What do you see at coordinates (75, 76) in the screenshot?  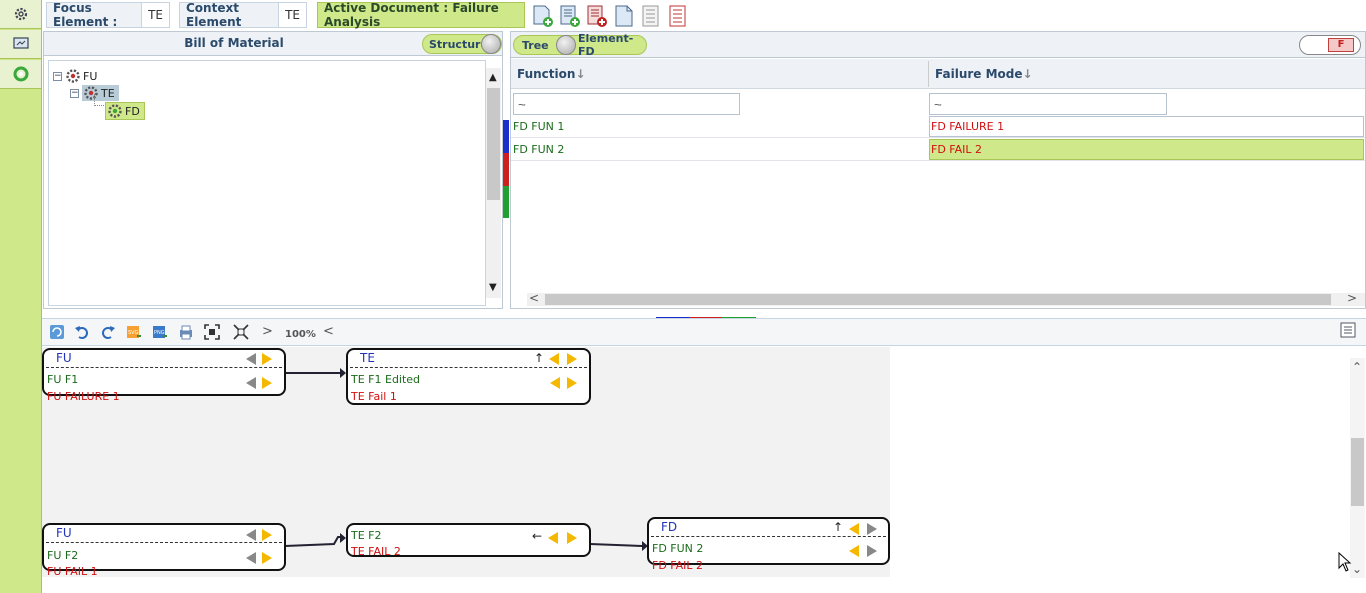 I see `tree-node-fu: − FU` at bounding box center [75, 76].